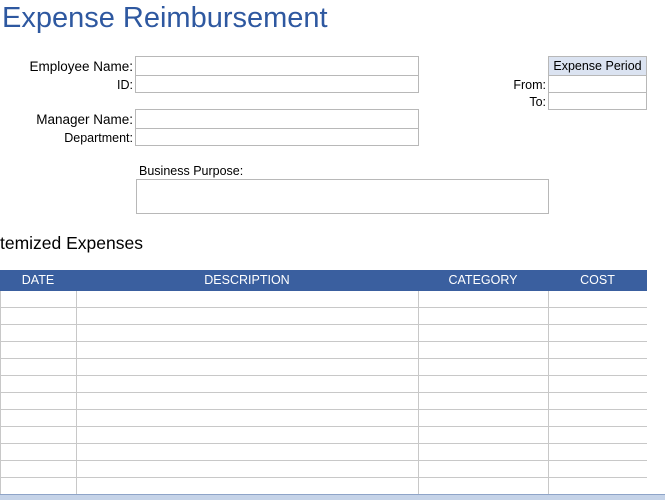 The image size is (665, 500). Describe the element at coordinates (38, 280) in the screenshot. I see `column-header-date: DATE` at that location.